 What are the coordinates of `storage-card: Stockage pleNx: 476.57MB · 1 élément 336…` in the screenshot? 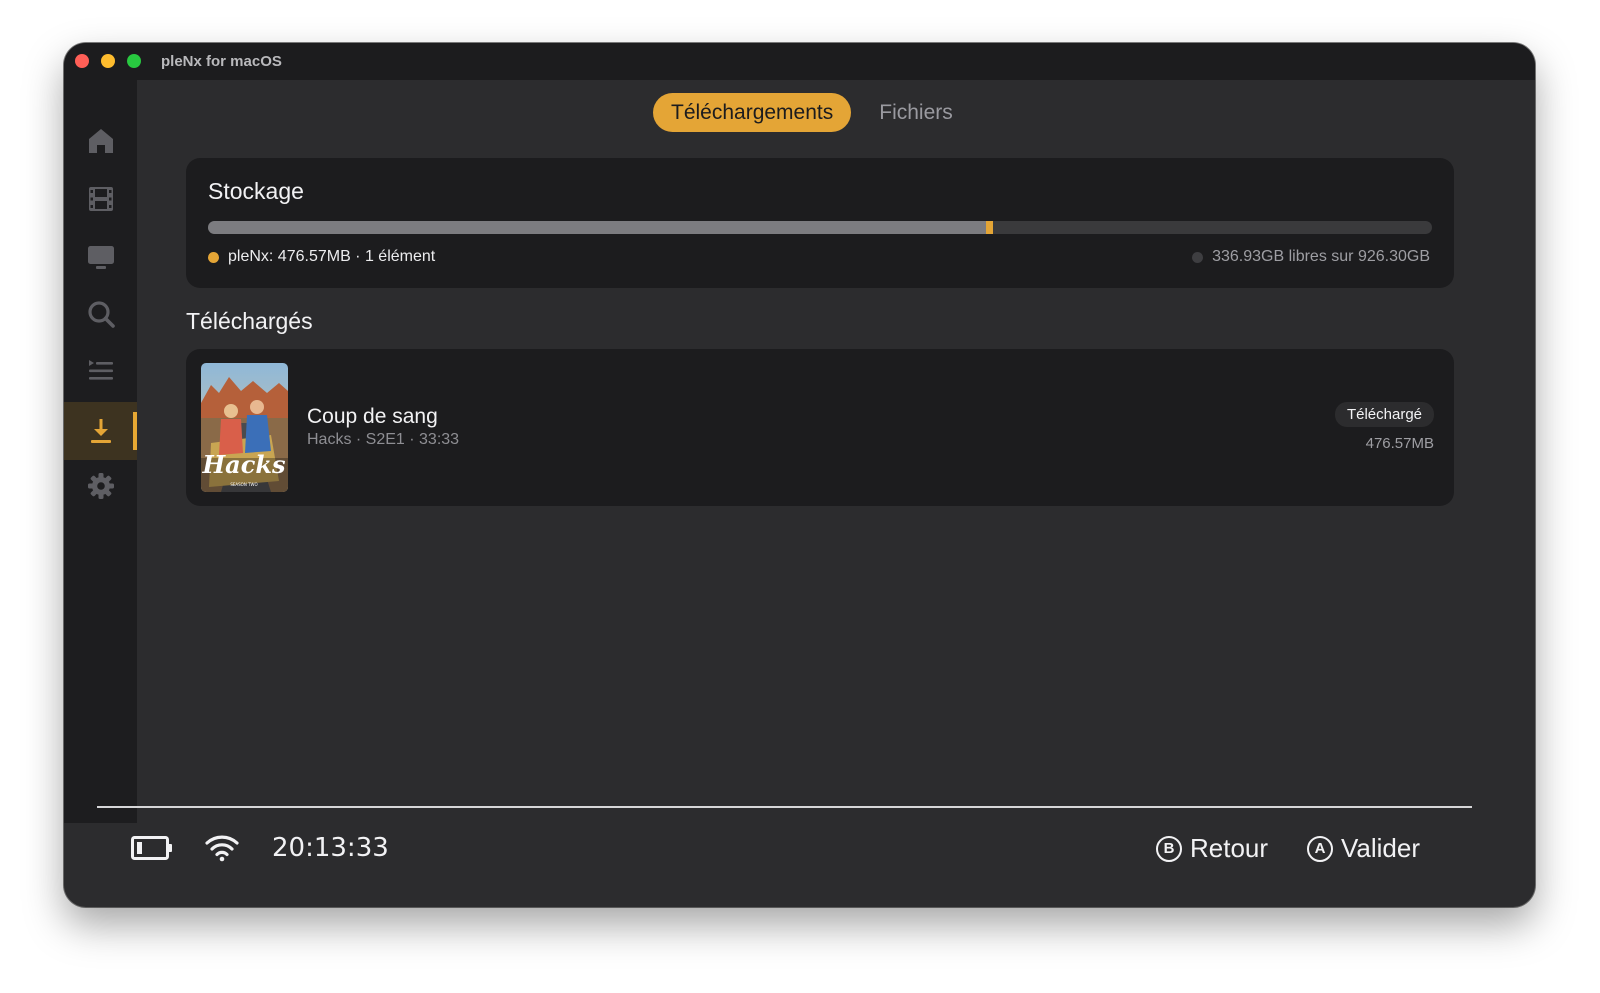 It's located at (820, 223).